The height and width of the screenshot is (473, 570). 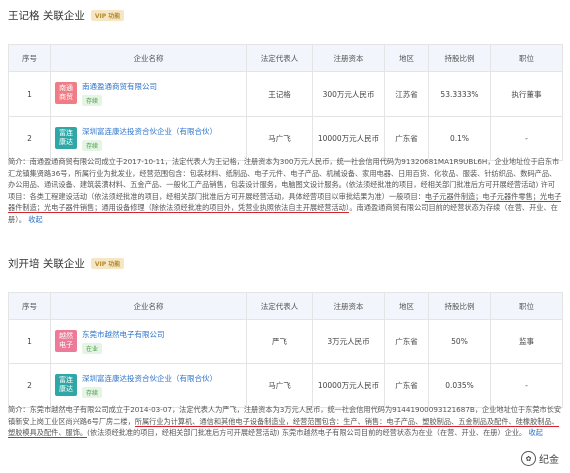 I want to click on capital-cell: 300万元人民币, so click(x=348, y=94).